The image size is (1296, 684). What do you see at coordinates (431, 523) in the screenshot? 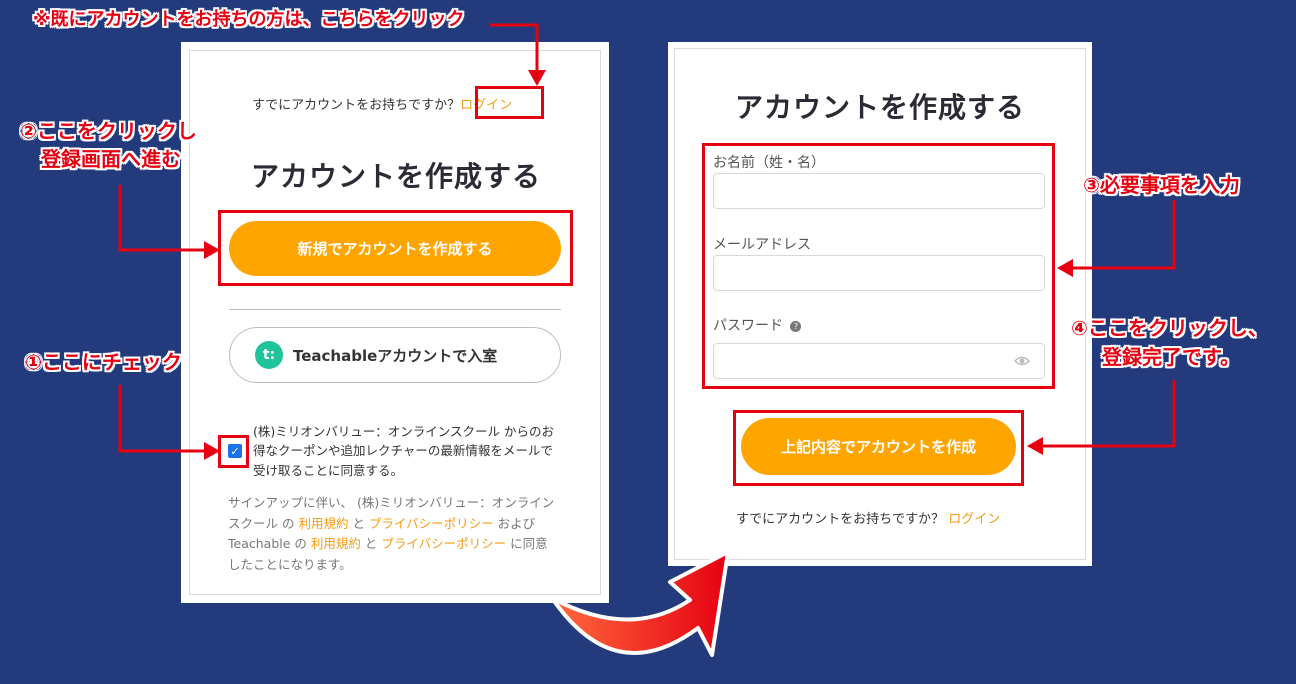
I see `privacy-link: プライバシーポリシー` at bounding box center [431, 523].